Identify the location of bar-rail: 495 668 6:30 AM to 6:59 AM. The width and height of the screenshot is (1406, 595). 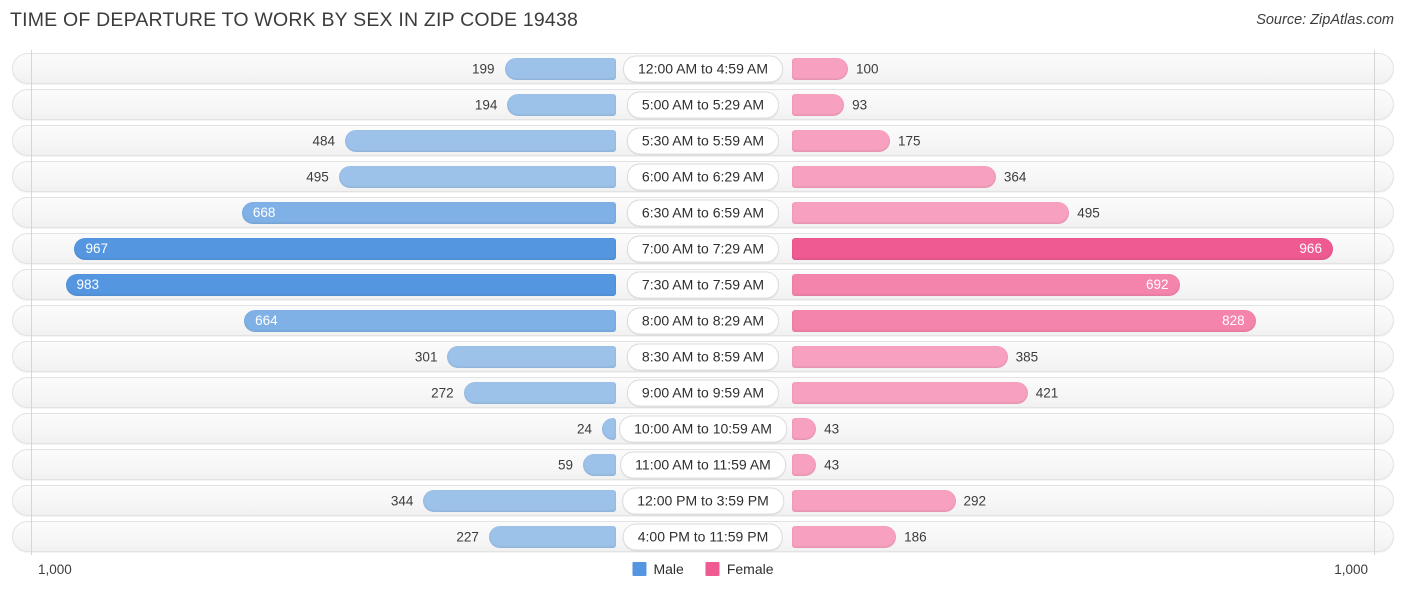
(703, 212).